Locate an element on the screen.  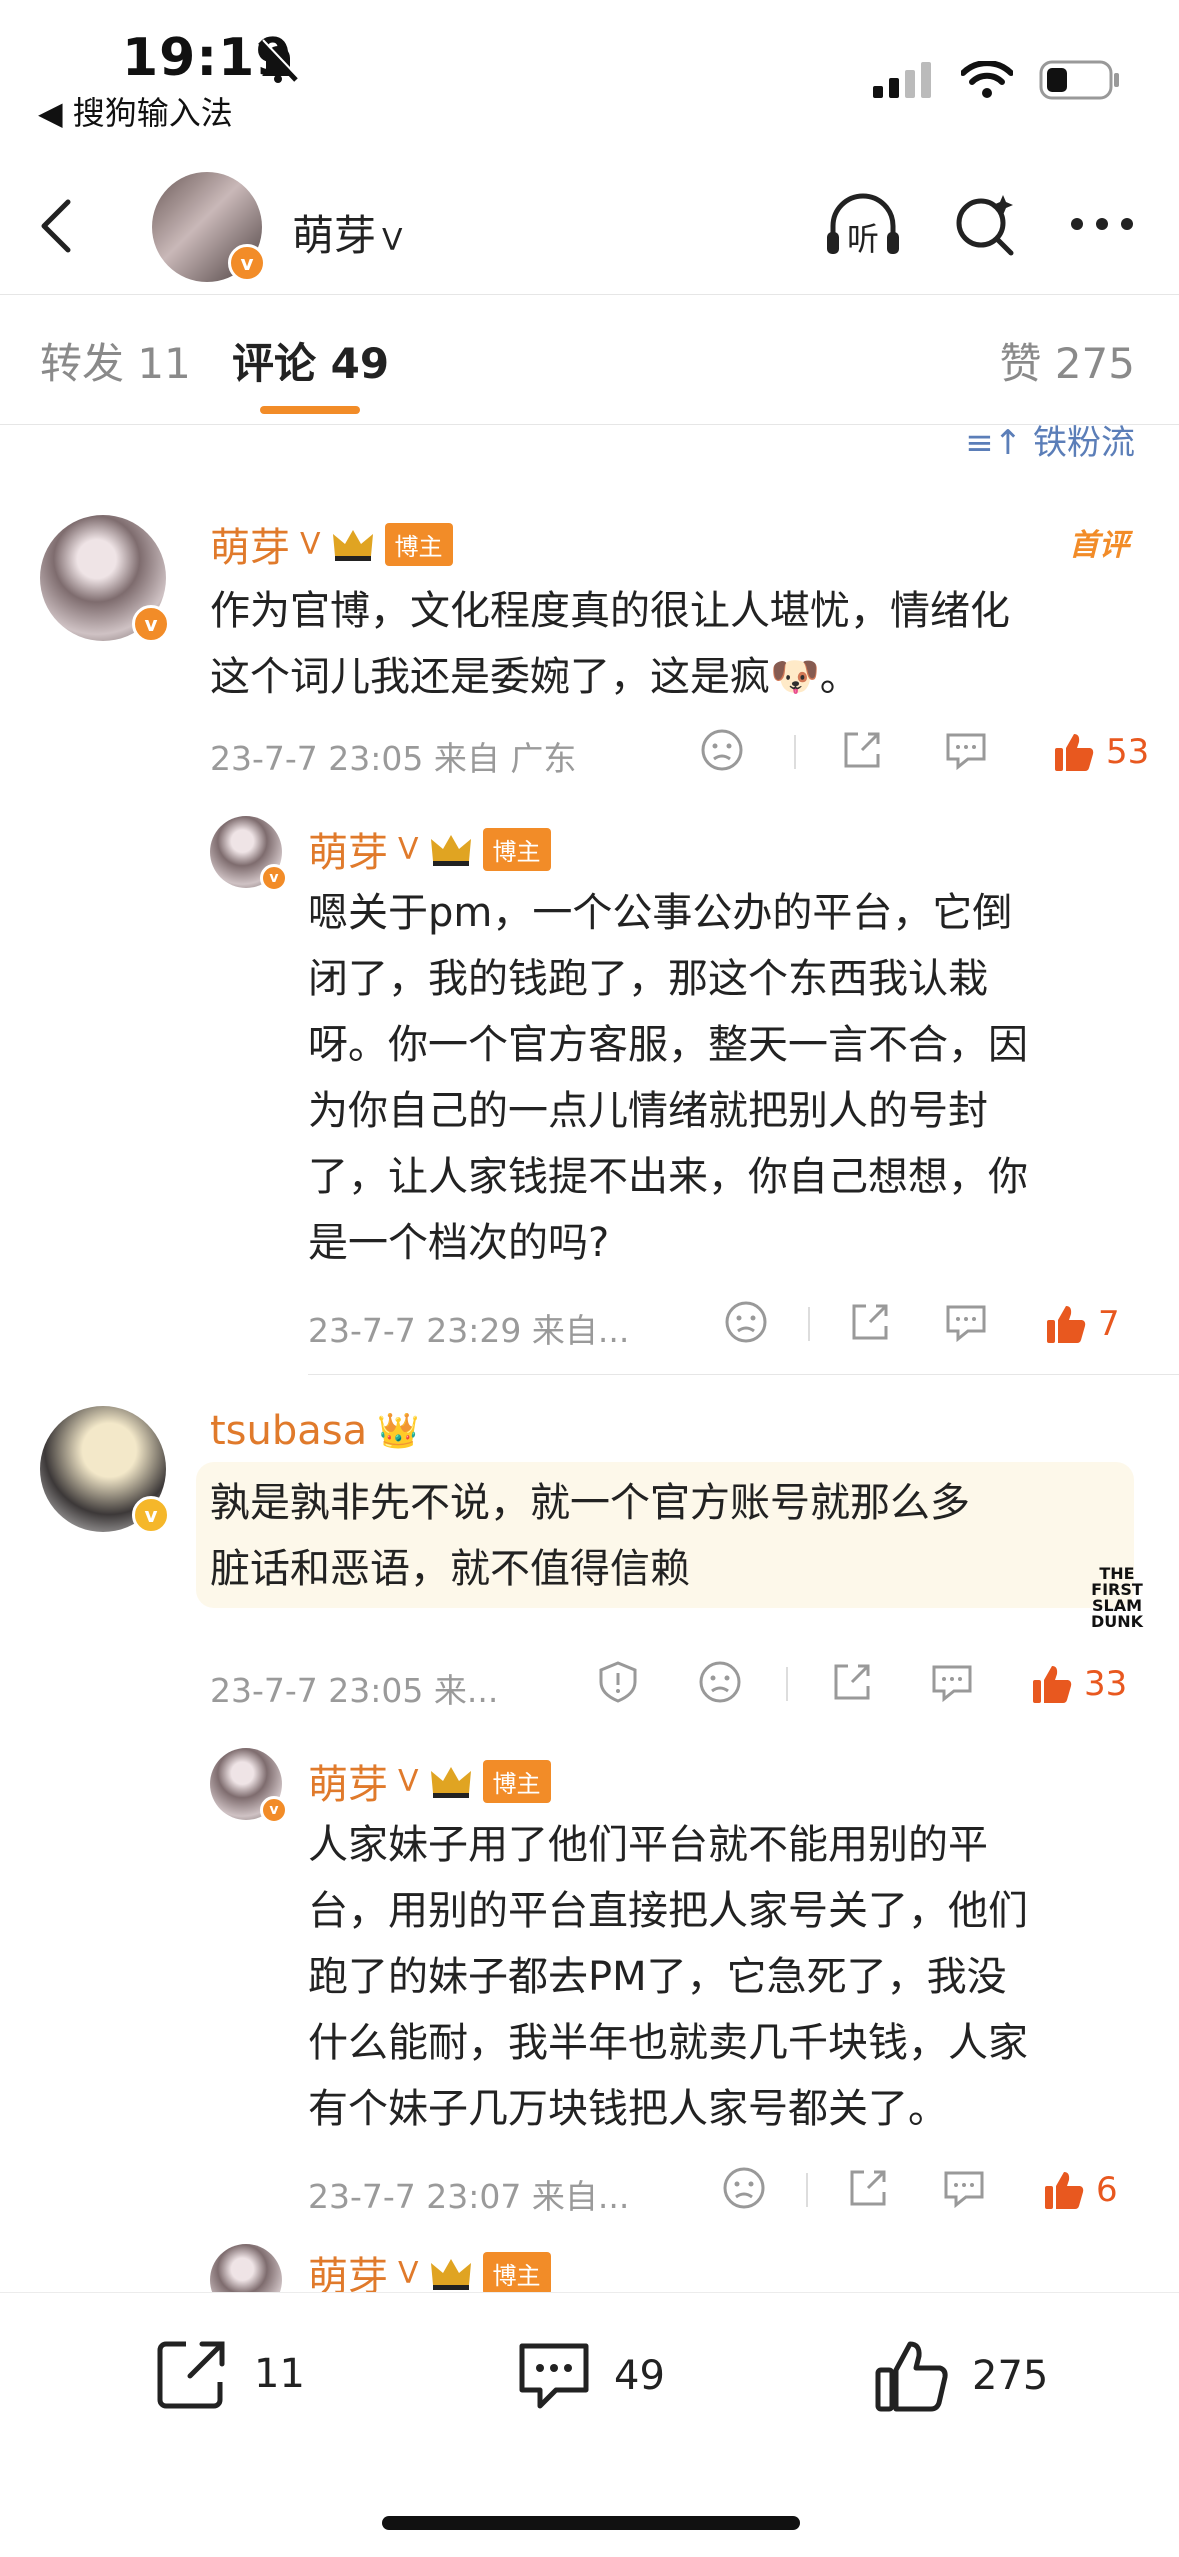
comment-username: tsubasa is located at coordinates (288, 1431).